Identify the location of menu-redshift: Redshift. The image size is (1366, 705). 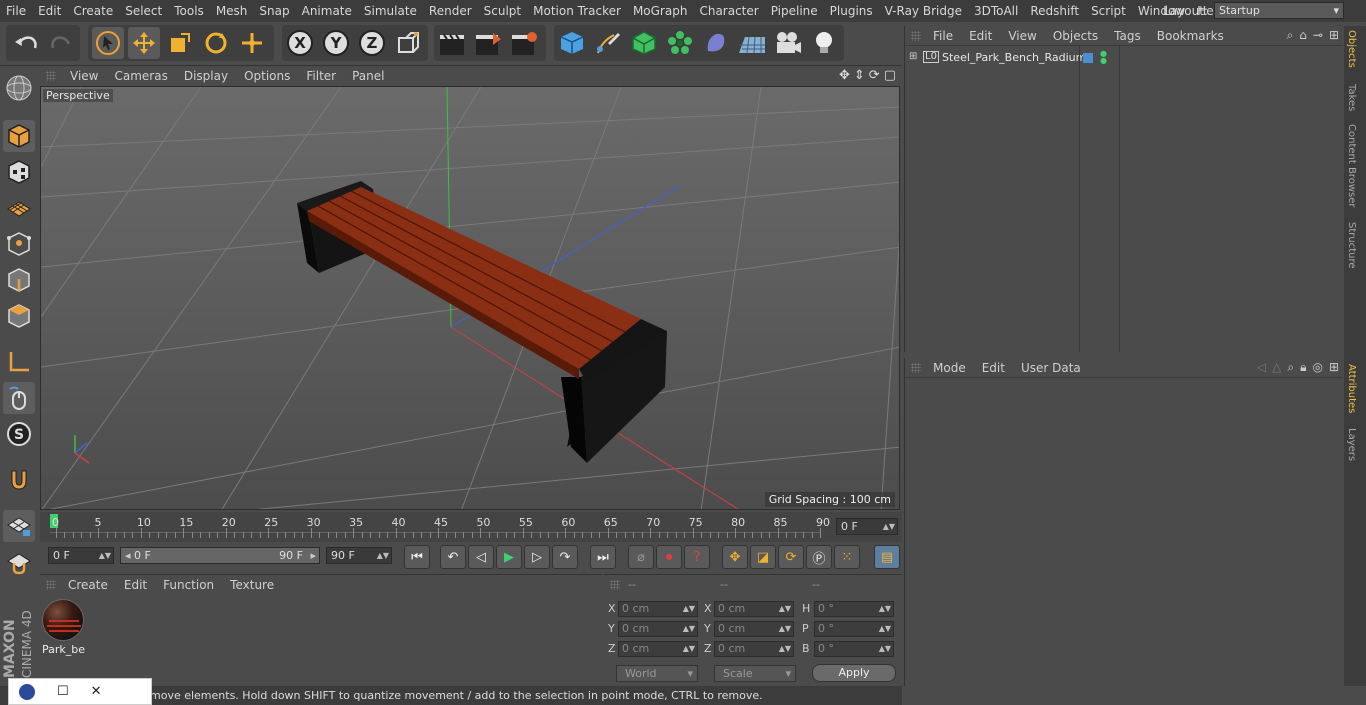
(1054, 11).